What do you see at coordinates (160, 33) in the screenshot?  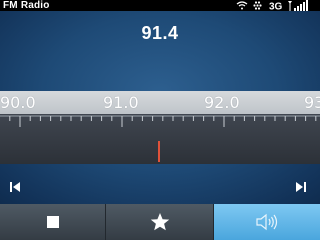 I see `current-frequency: 91.4` at bounding box center [160, 33].